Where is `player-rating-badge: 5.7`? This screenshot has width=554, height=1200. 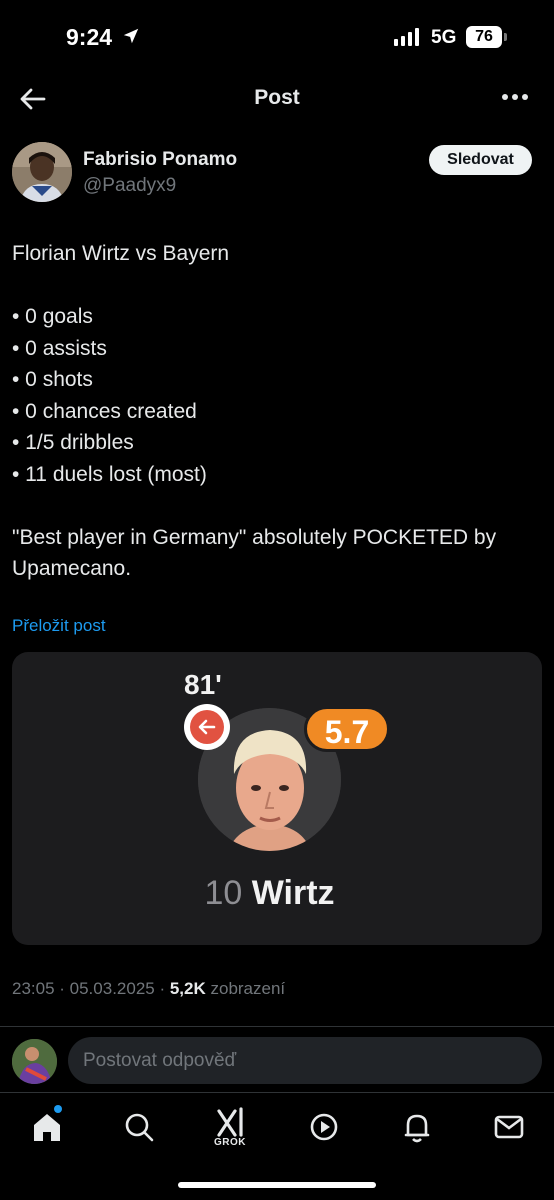 player-rating-badge: 5.7 is located at coordinates (347, 729).